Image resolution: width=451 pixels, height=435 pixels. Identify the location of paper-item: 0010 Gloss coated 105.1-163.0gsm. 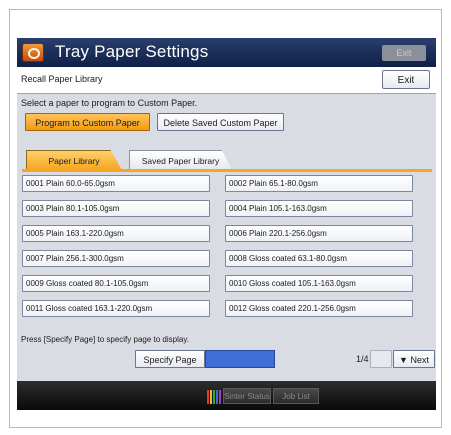
(319, 283).